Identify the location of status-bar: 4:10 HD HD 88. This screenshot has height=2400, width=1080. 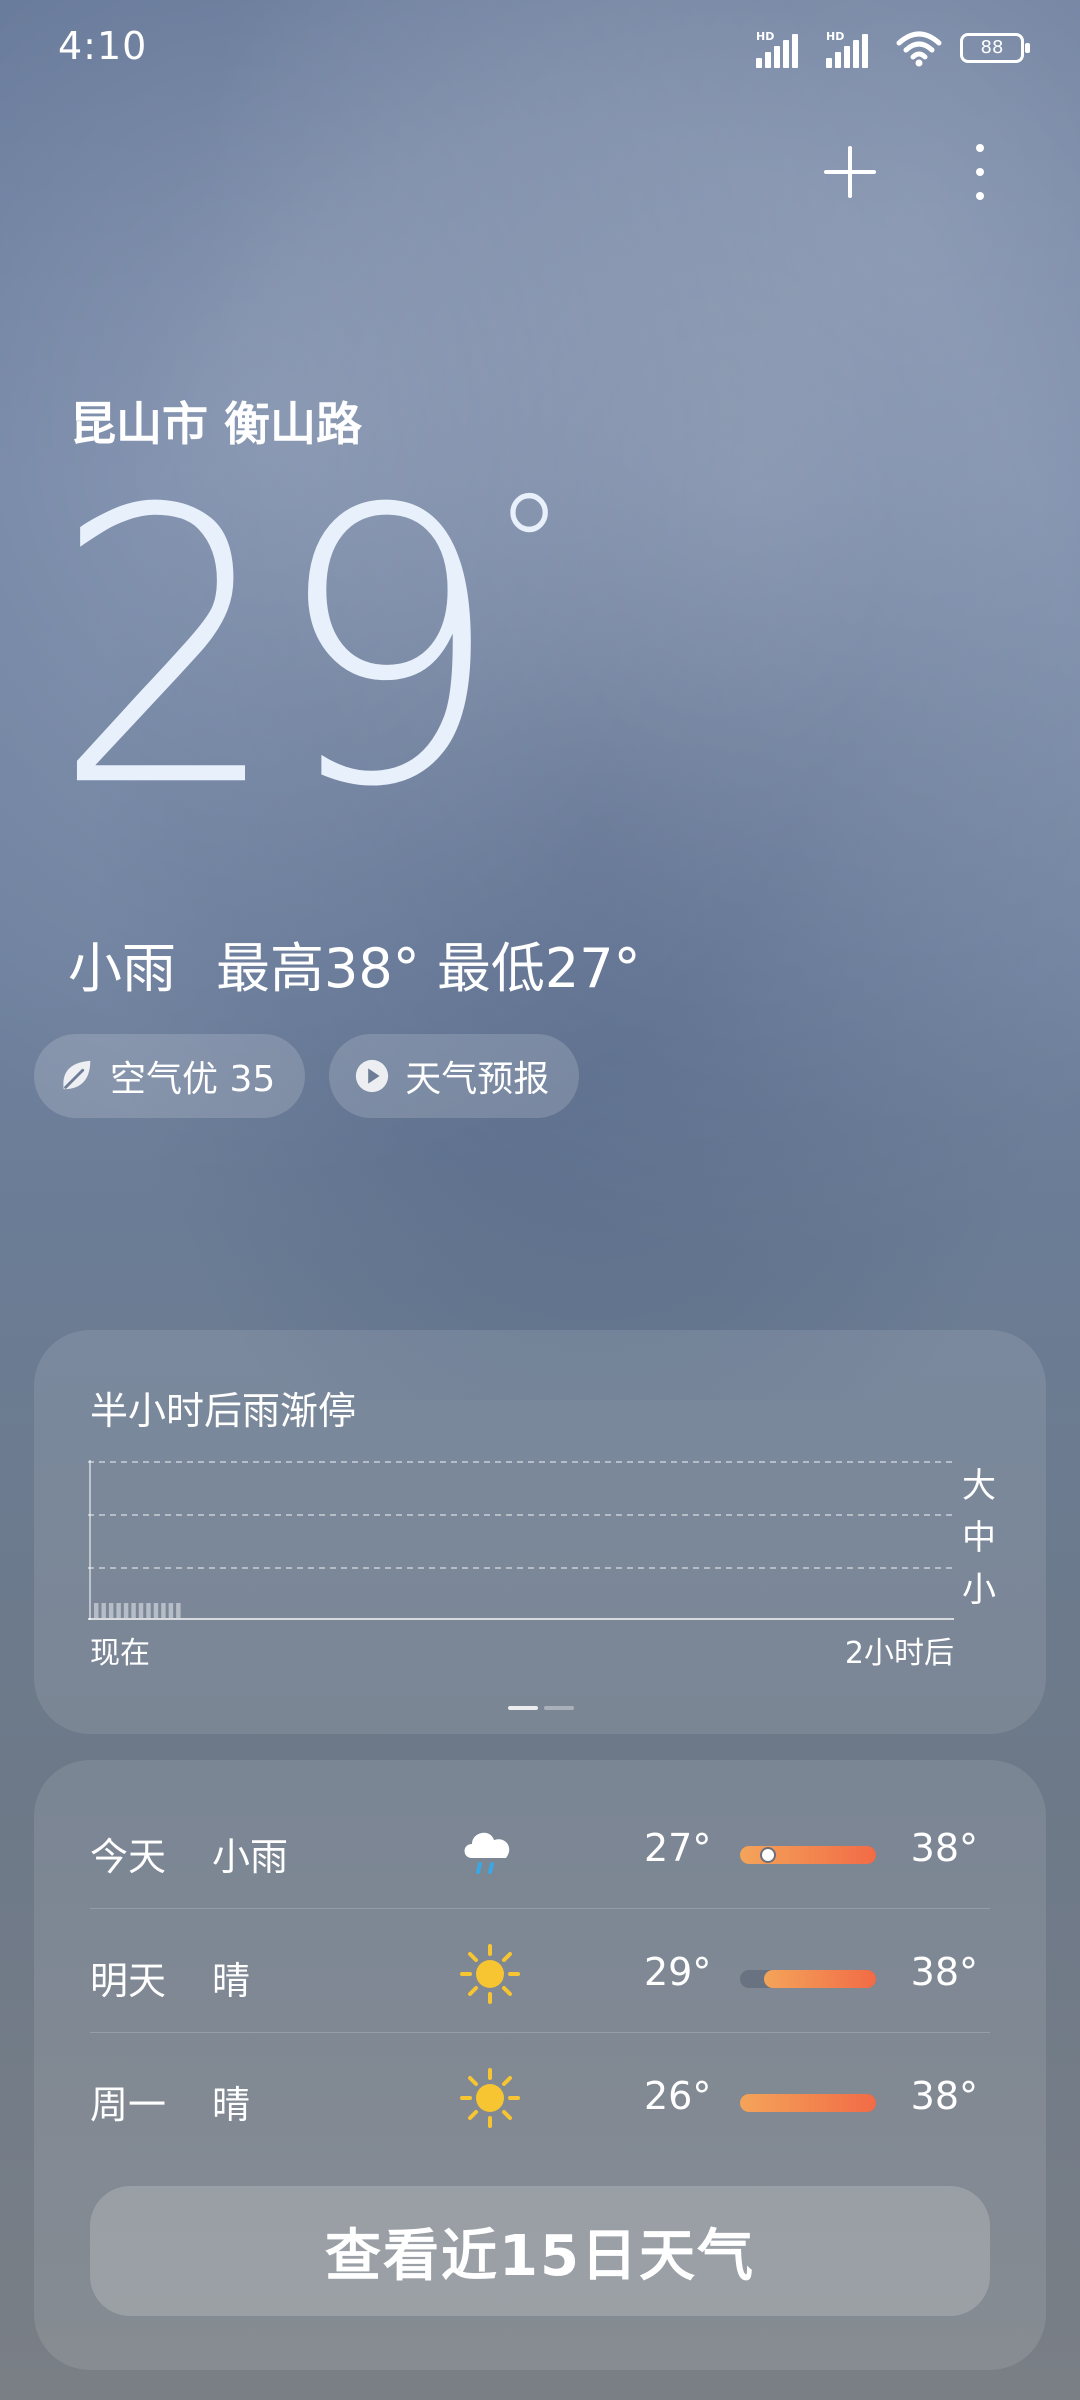
(540, 50).